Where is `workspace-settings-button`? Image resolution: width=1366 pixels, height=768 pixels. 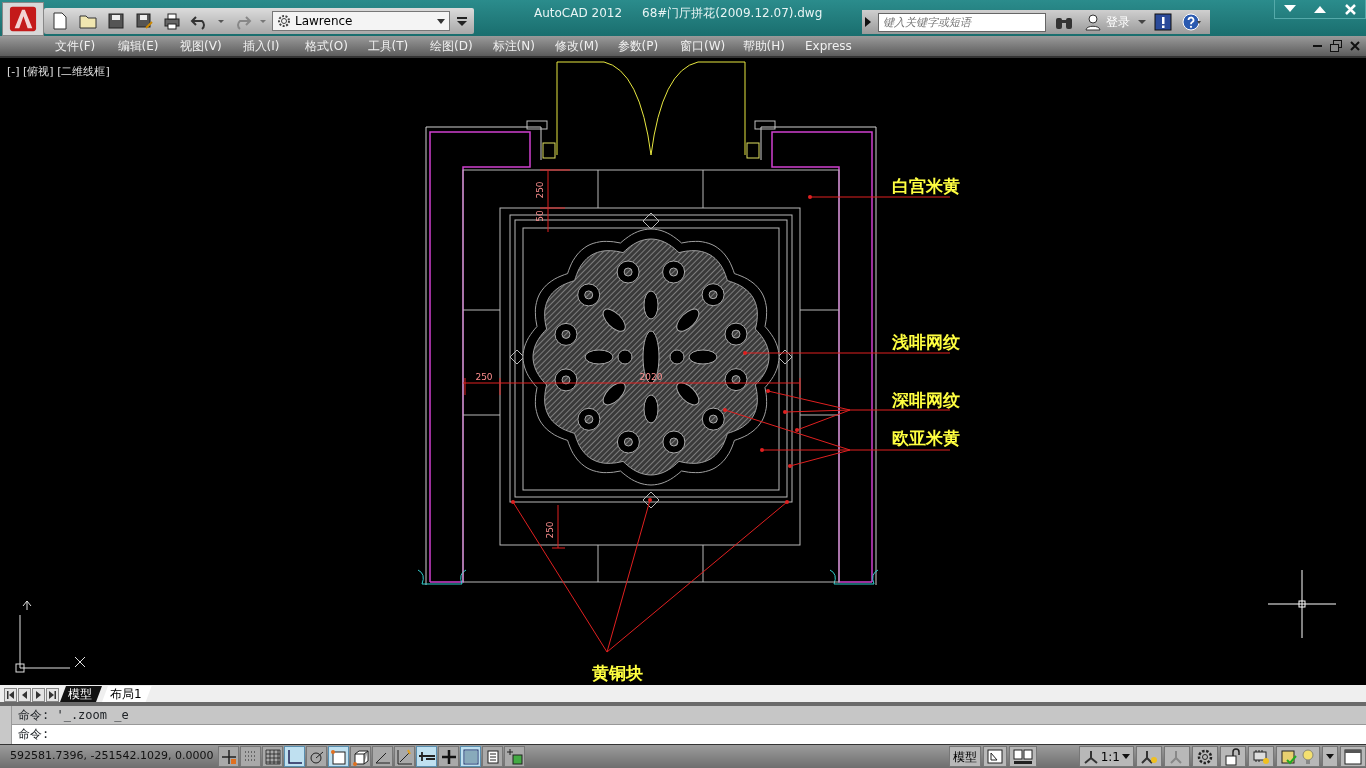
workspace-settings-button is located at coordinates (1205, 756).